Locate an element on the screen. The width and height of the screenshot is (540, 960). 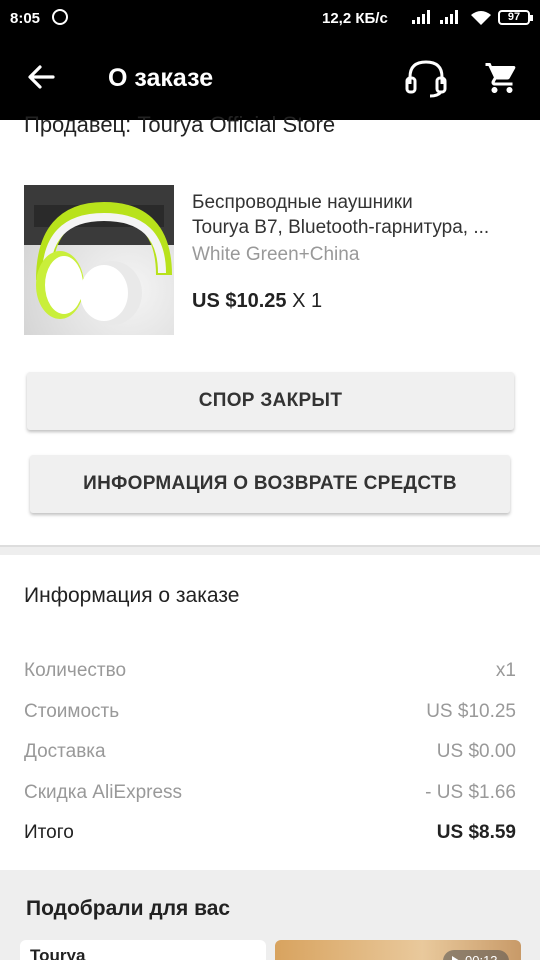
order-row-total: Итого US $8.59 is located at coordinates (270, 835).